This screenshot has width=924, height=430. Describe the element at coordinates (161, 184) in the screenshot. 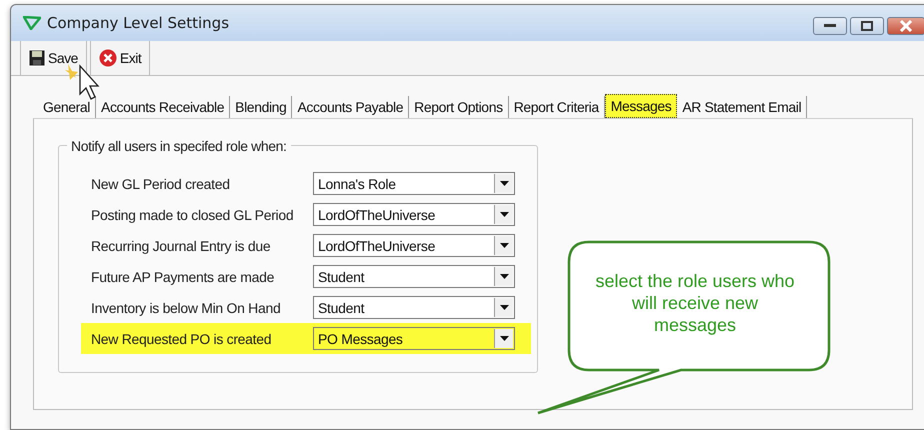

I see `field-label: New GL Period created` at that location.